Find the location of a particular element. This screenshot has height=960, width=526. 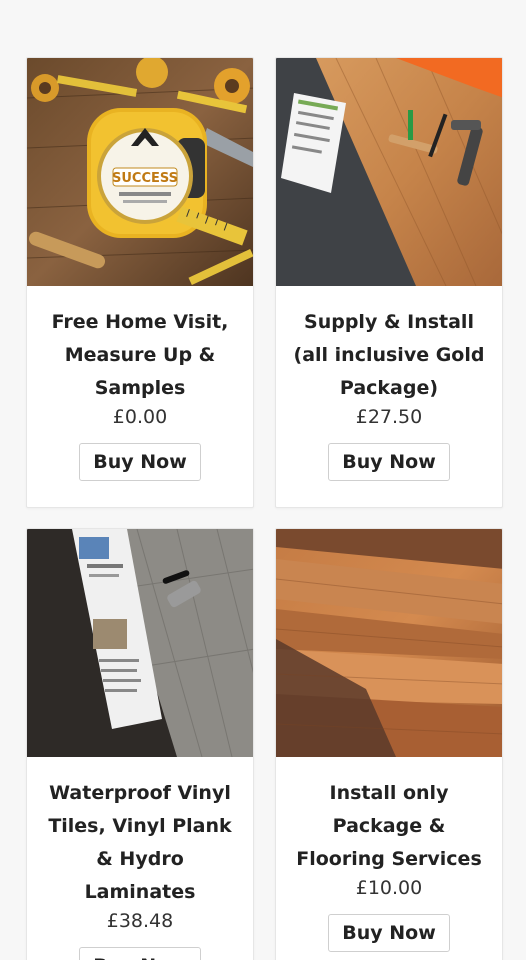

vinyl-plank-image is located at coordinates (140, 643).